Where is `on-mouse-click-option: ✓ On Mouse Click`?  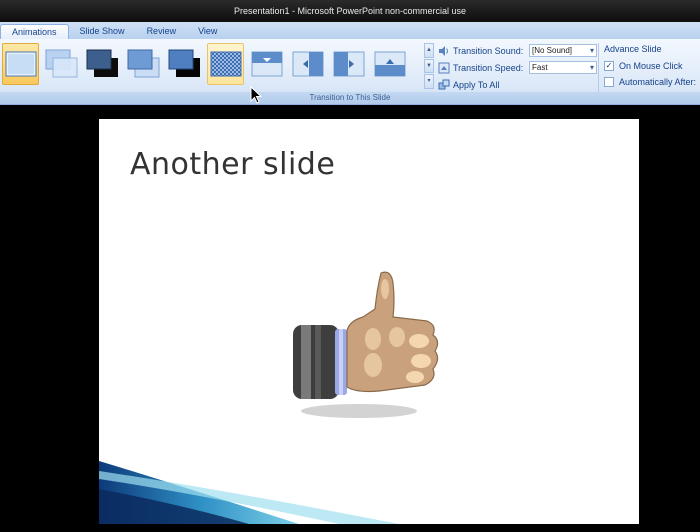 on-mouse-click-option: ✓ On Mouse Click is located at coordinates (652, 66).